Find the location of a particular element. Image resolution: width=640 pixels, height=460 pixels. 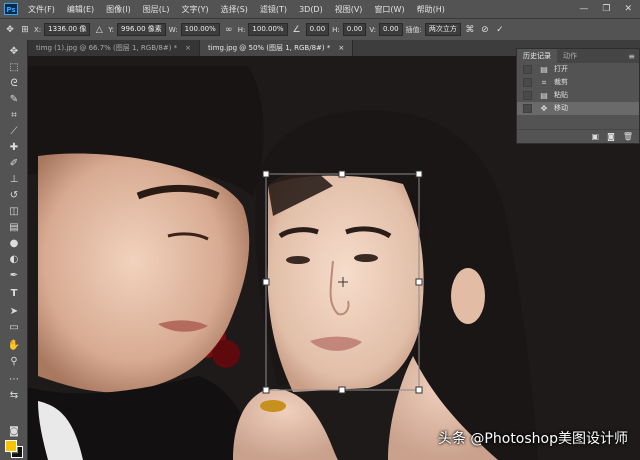

history-item-move: ✥ 移动 is located at coordinates (578, 108).